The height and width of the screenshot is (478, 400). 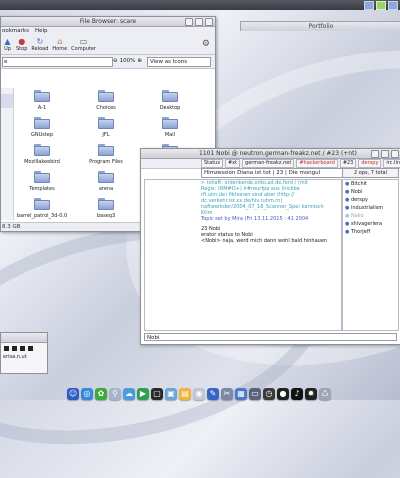 What do you see at coordinates (24, 338) in the screenshot?
I see `mini-titlebar` at bounding box center [24, 338].